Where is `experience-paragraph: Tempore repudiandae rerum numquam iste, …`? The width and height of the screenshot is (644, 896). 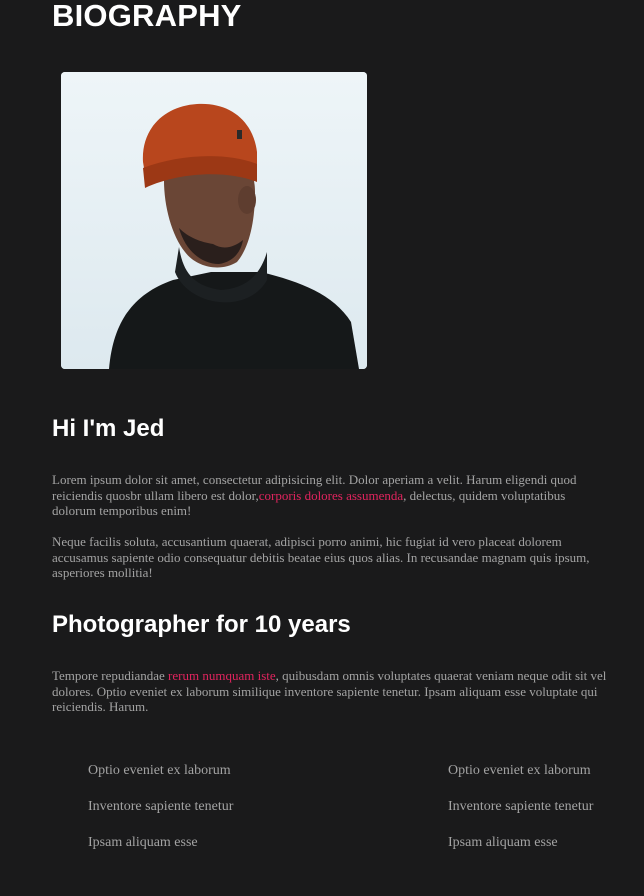 experience-paragraph: Tempore repudiandae rerum numquam iste, … is located at coordinates (329, 691).